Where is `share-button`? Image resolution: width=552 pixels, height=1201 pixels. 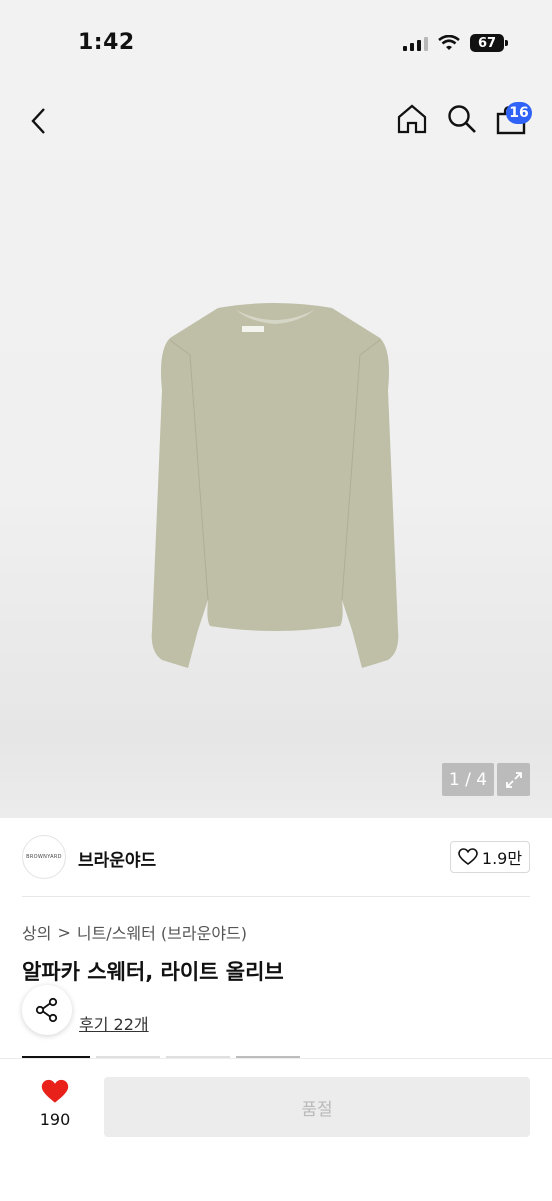 share-button is located at coordinates (47, 1010).